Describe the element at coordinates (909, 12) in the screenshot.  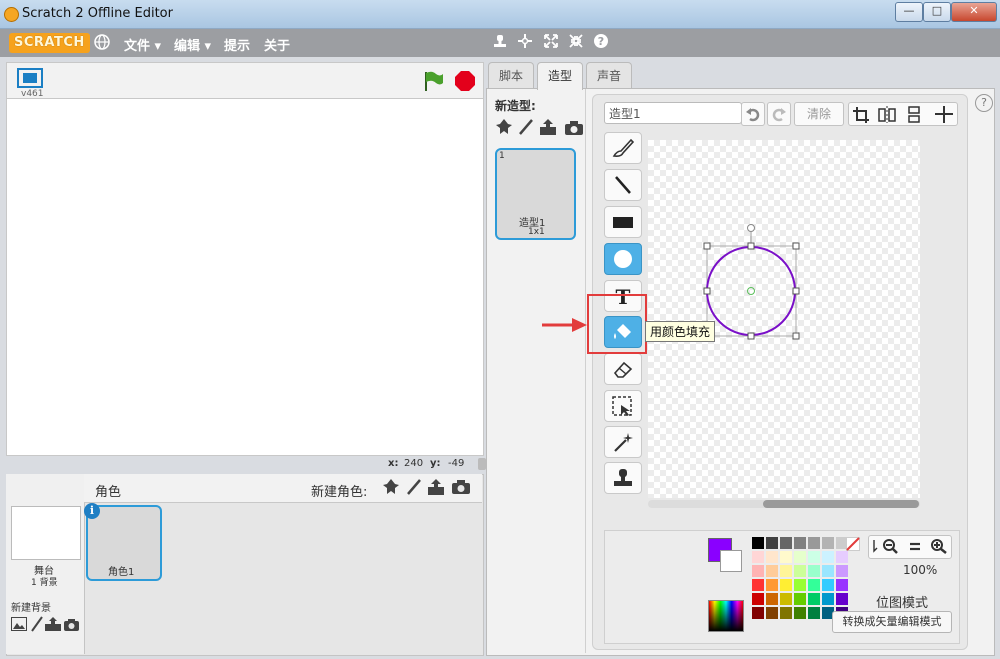
I see `minimize-button: —` at that location.